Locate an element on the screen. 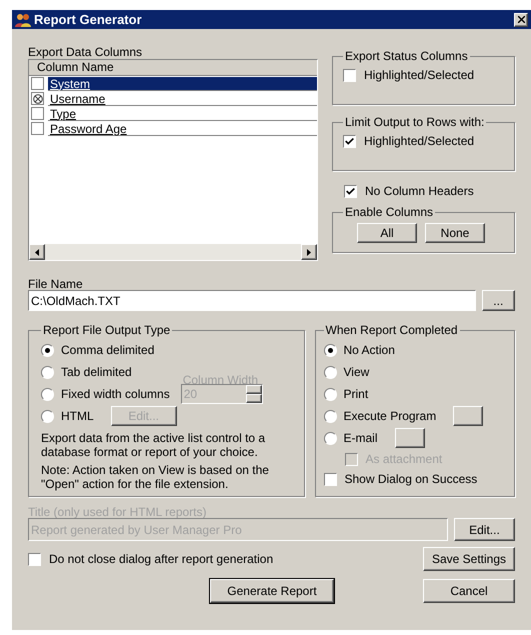  scroll-left-button is located at coordinates (37, 252).